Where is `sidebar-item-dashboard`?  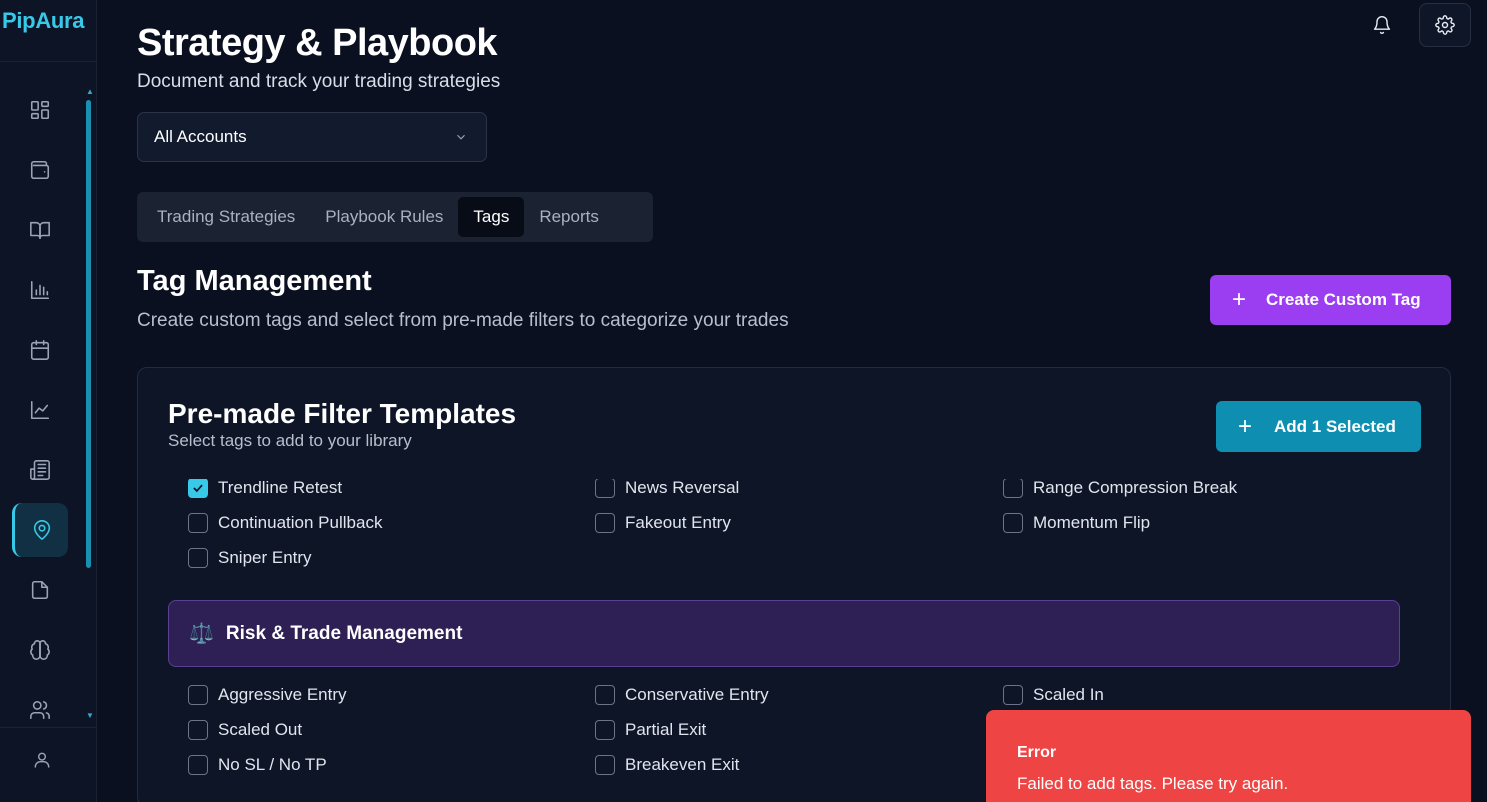
sidebar-item-dashboard is located at coordinates (40, 110).